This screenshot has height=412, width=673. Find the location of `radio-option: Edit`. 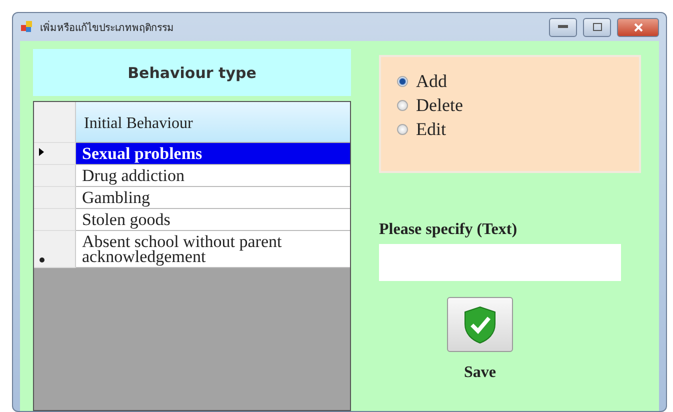

radio-option: Edit is located at coordinates (518, 129).